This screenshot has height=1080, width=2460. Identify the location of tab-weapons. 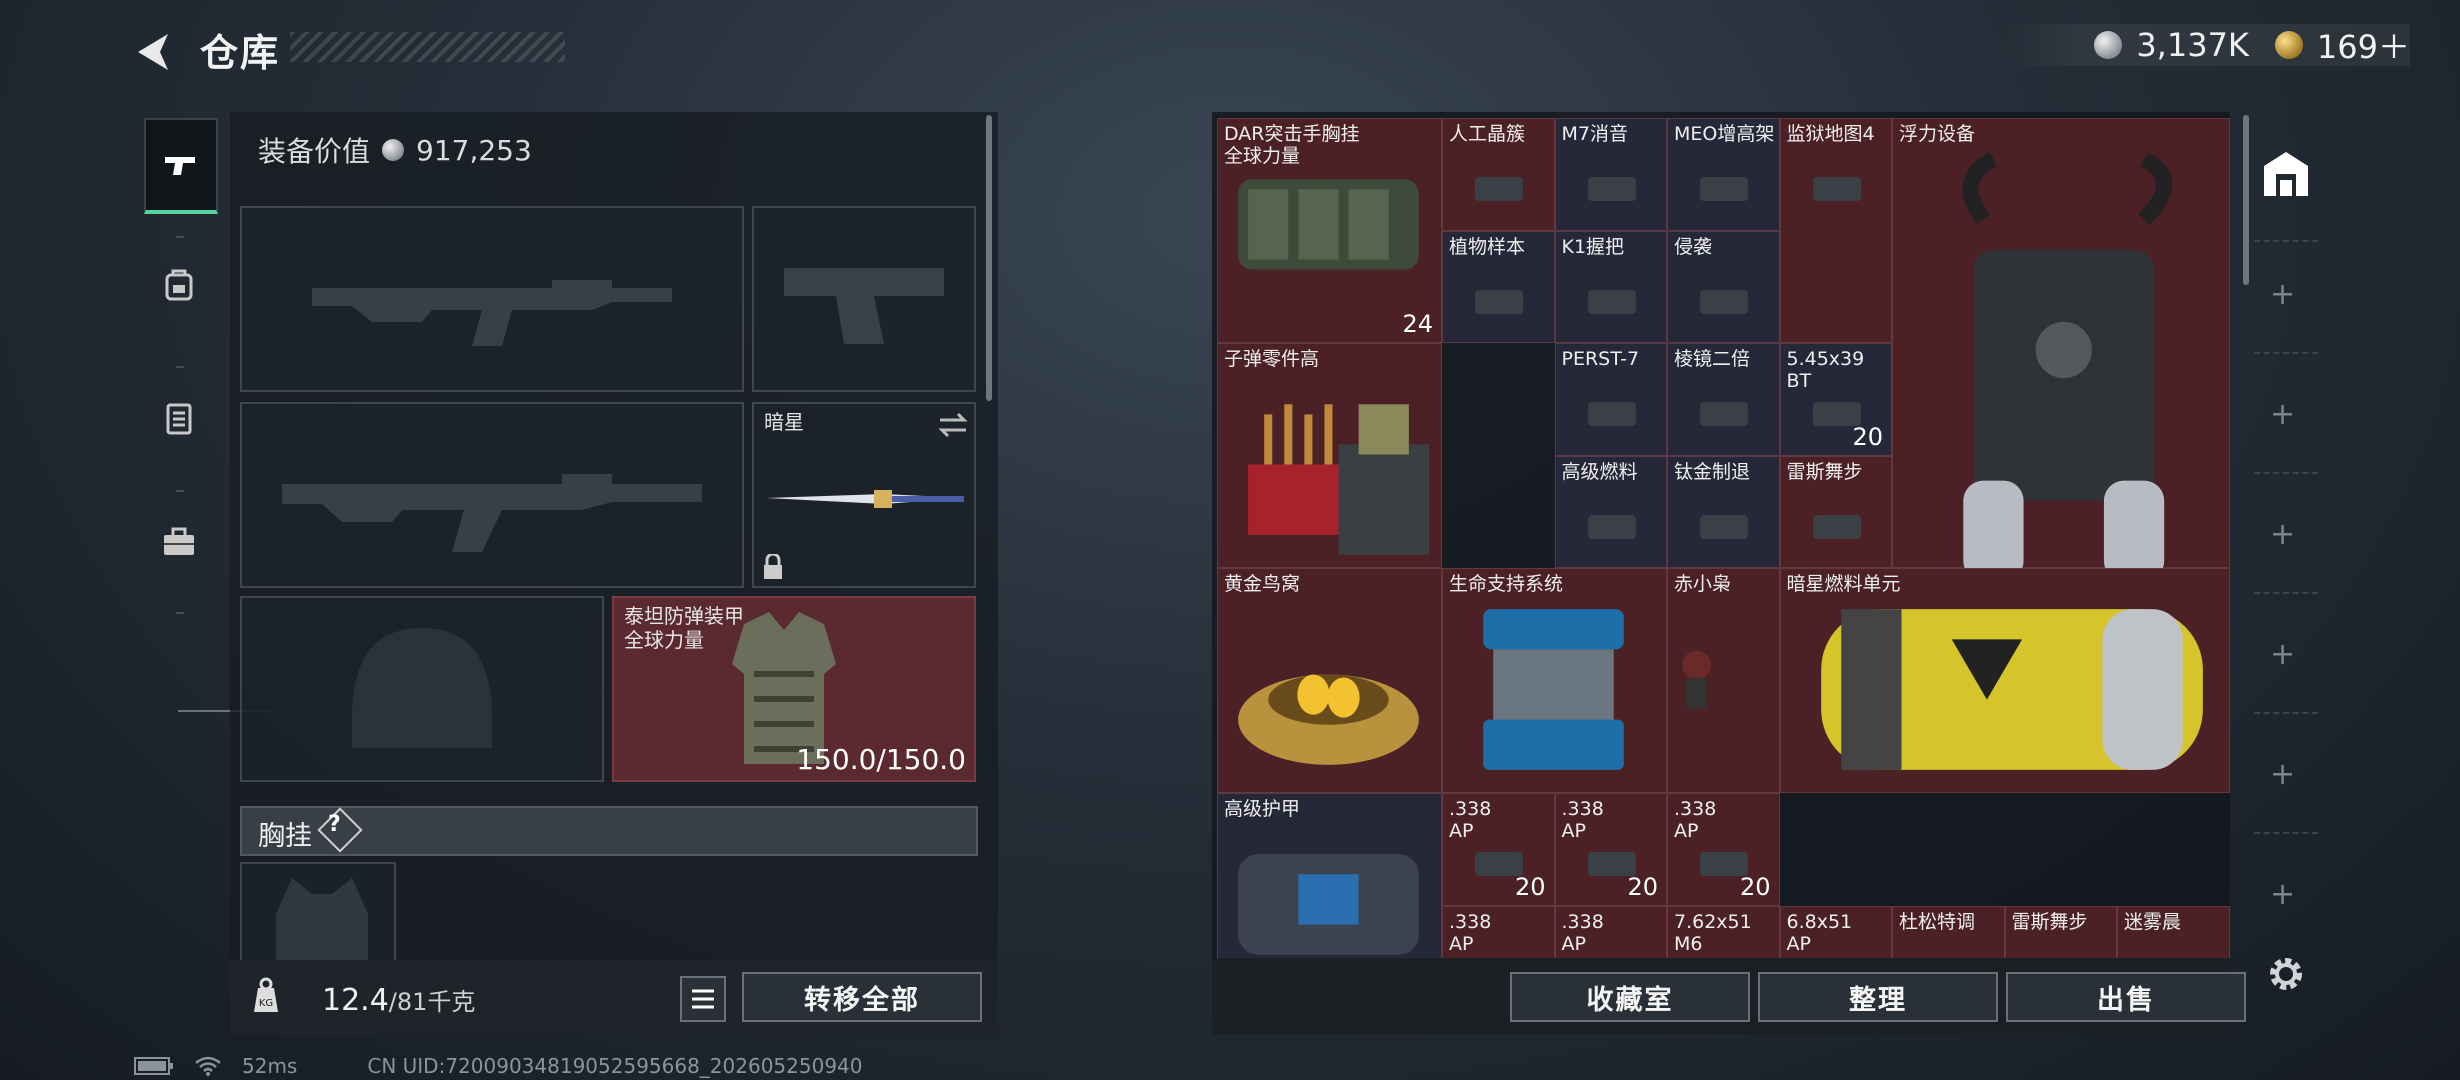
(181, 166).